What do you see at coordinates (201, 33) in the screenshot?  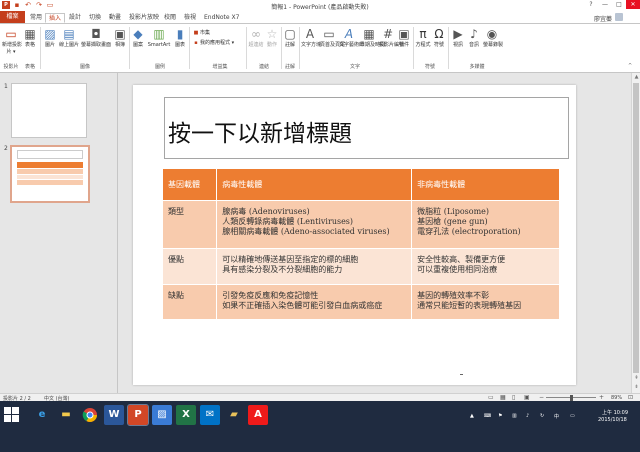 I see `store-button: ■ 市集` at bounding box center [201, 33].